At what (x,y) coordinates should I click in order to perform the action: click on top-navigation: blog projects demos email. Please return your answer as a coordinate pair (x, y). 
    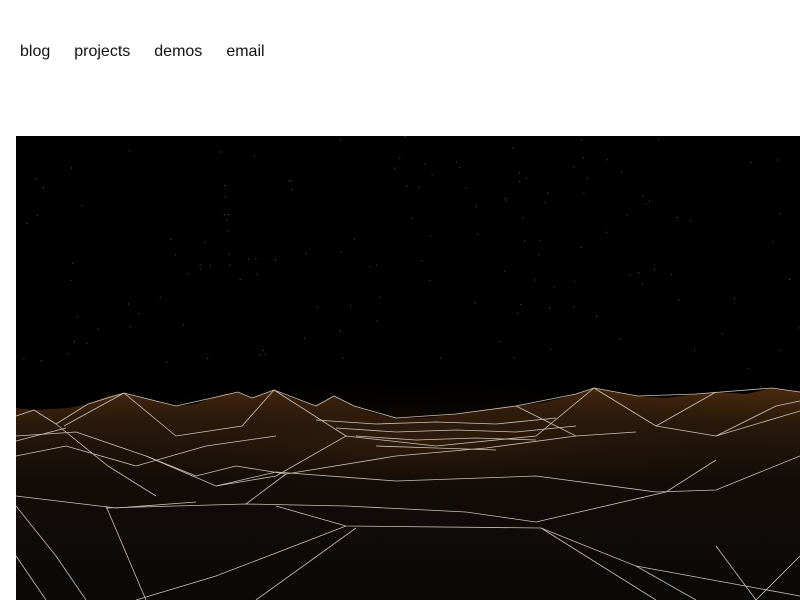
    Looking at the image, I should click on (142, 52).